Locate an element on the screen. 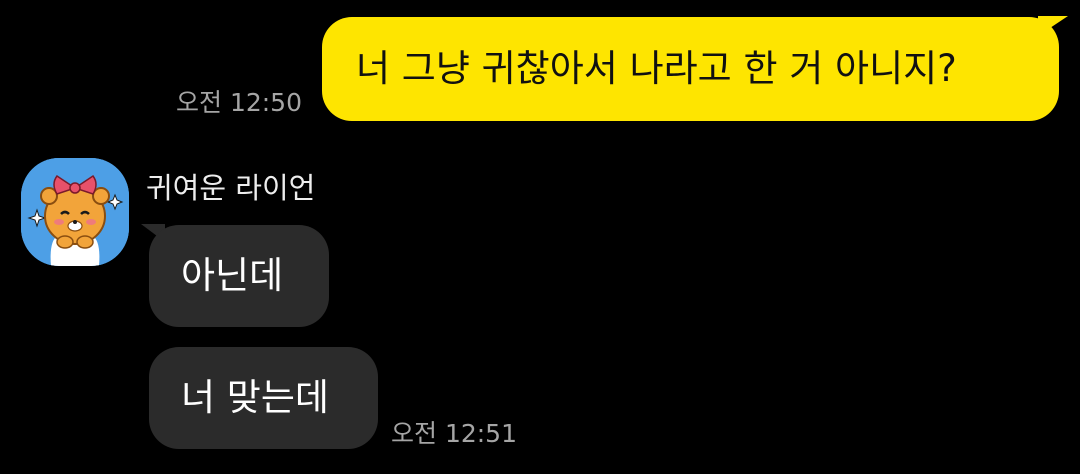 This screenshot has height=474, width=1080. outgoing-message-bubble: 너 그냥 귀찮아서 나라고 한 거 아니지? is located at coordinates (690, 69).